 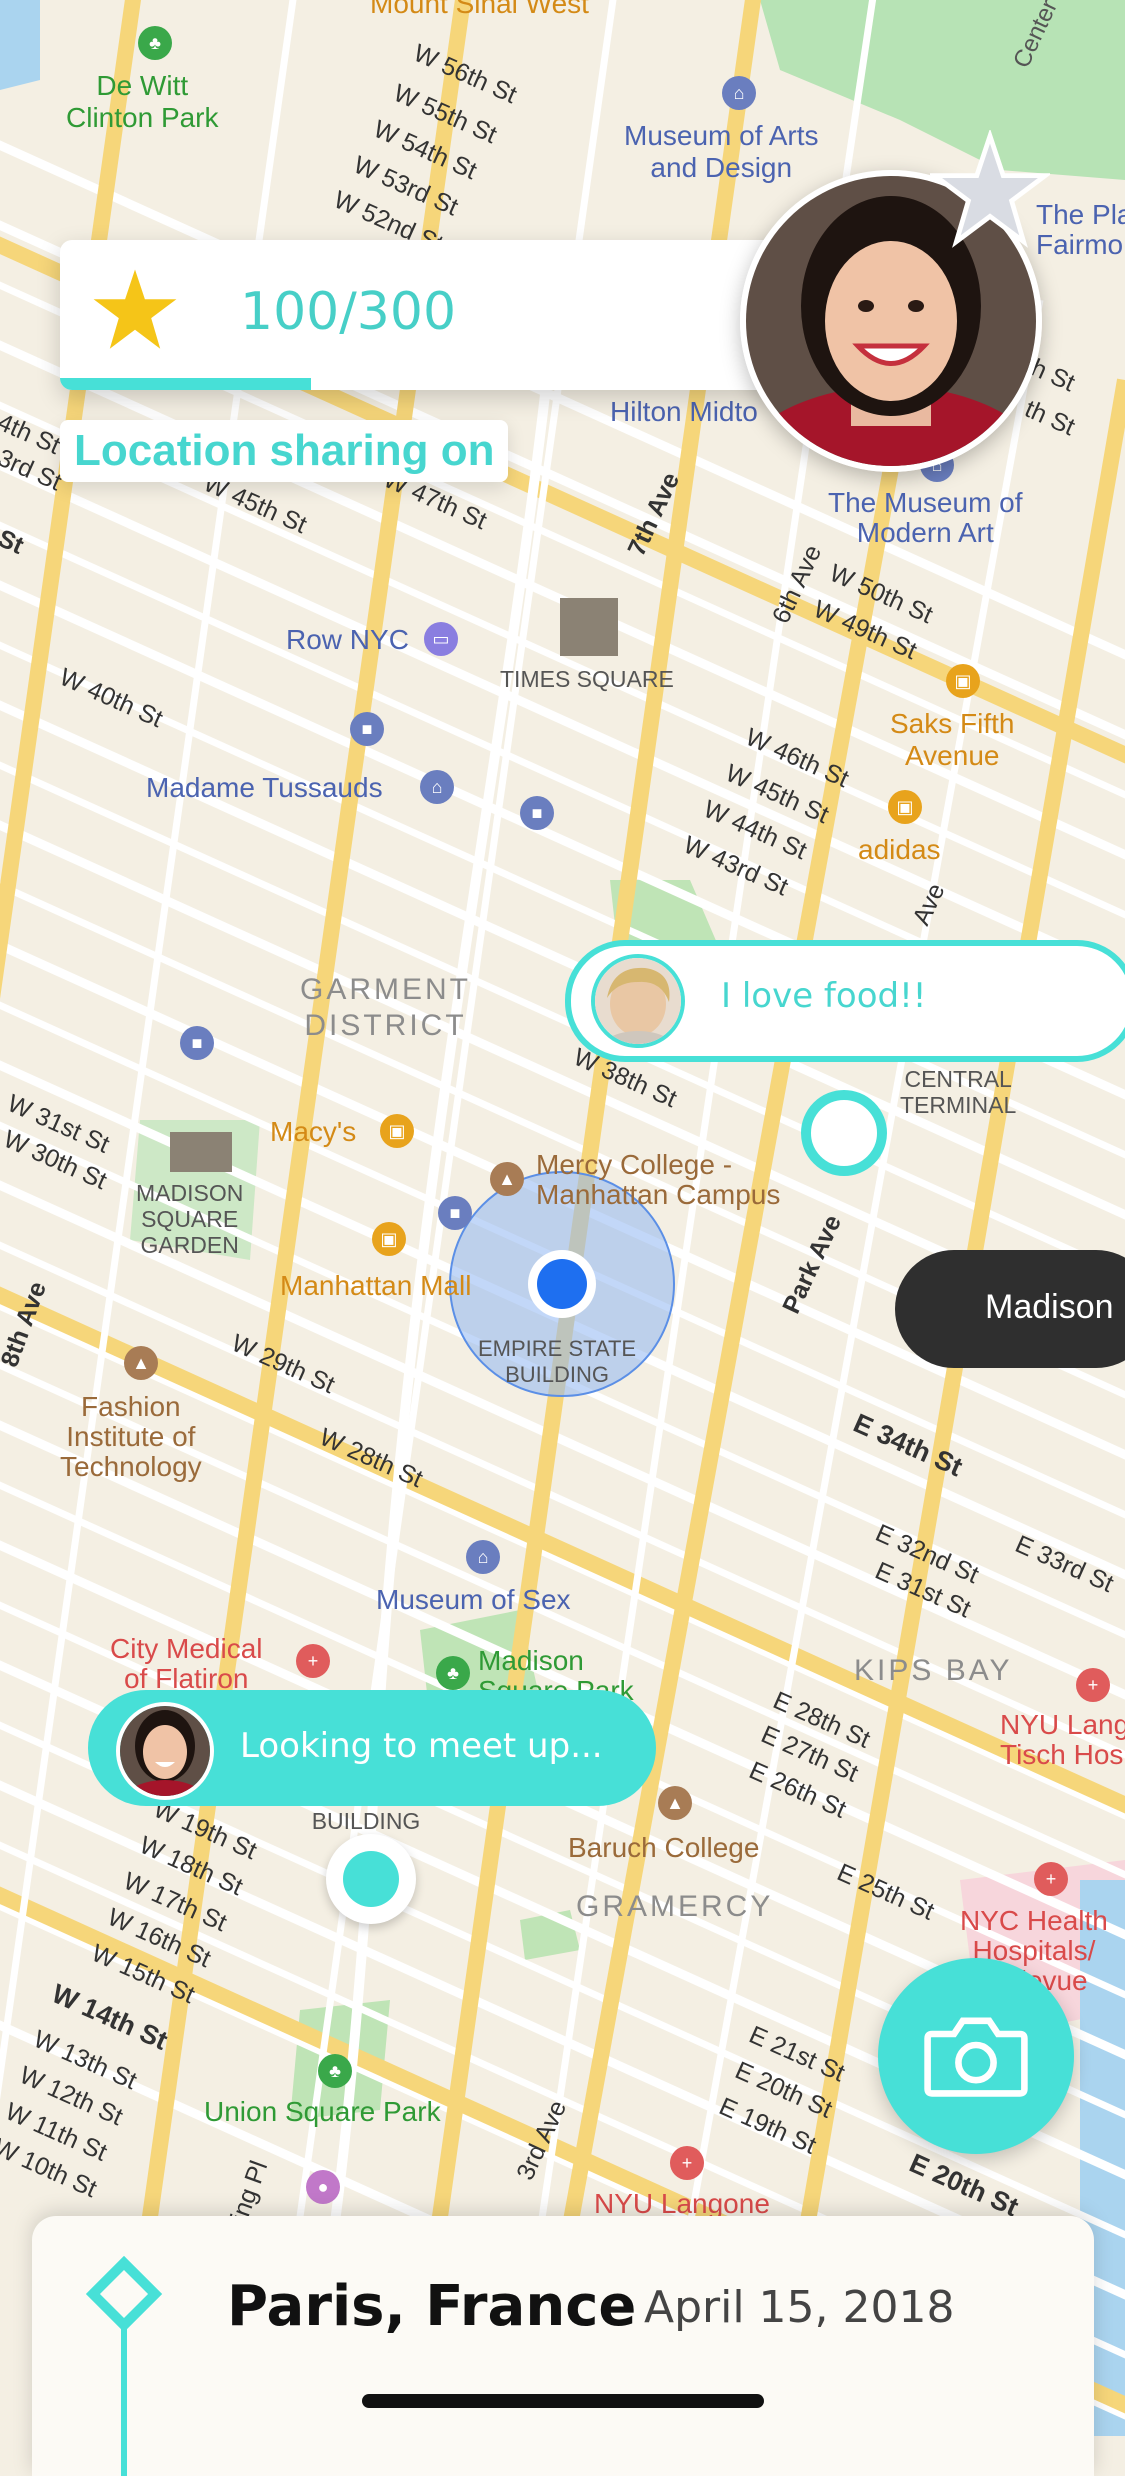 I want to click on location-diamond-icon, so click(x=124, y=2366).